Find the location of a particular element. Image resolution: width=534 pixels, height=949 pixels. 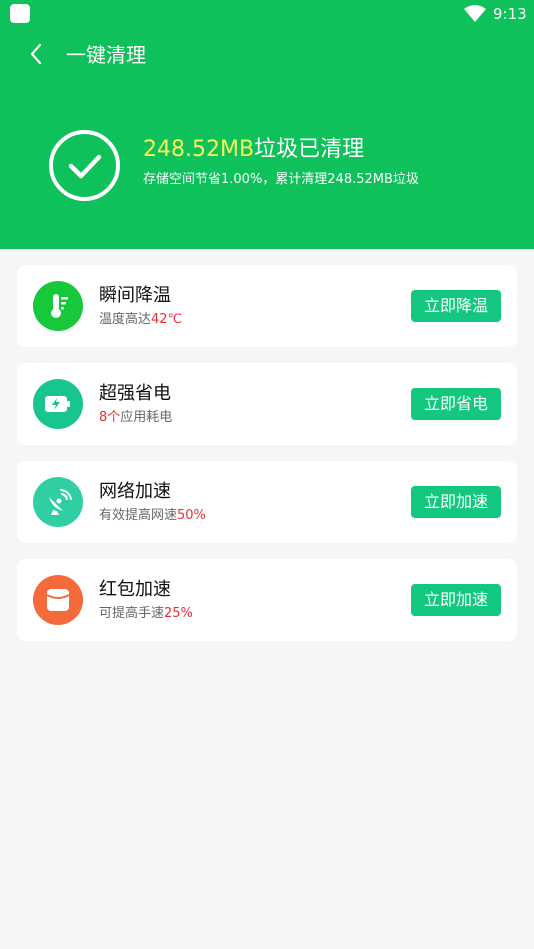

red-packet-icon is located at coordinates (58, 600).